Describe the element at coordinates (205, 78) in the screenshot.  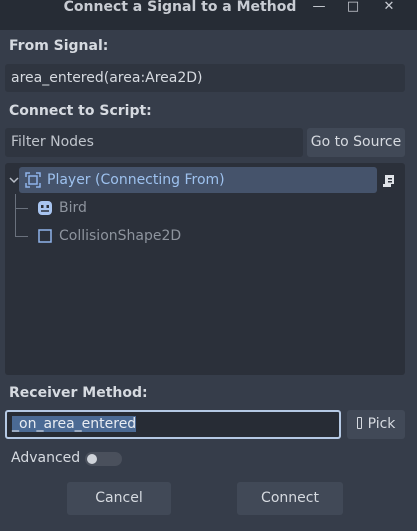
I see `from-signal-value: area_entered(area:Area2D)` at that location.